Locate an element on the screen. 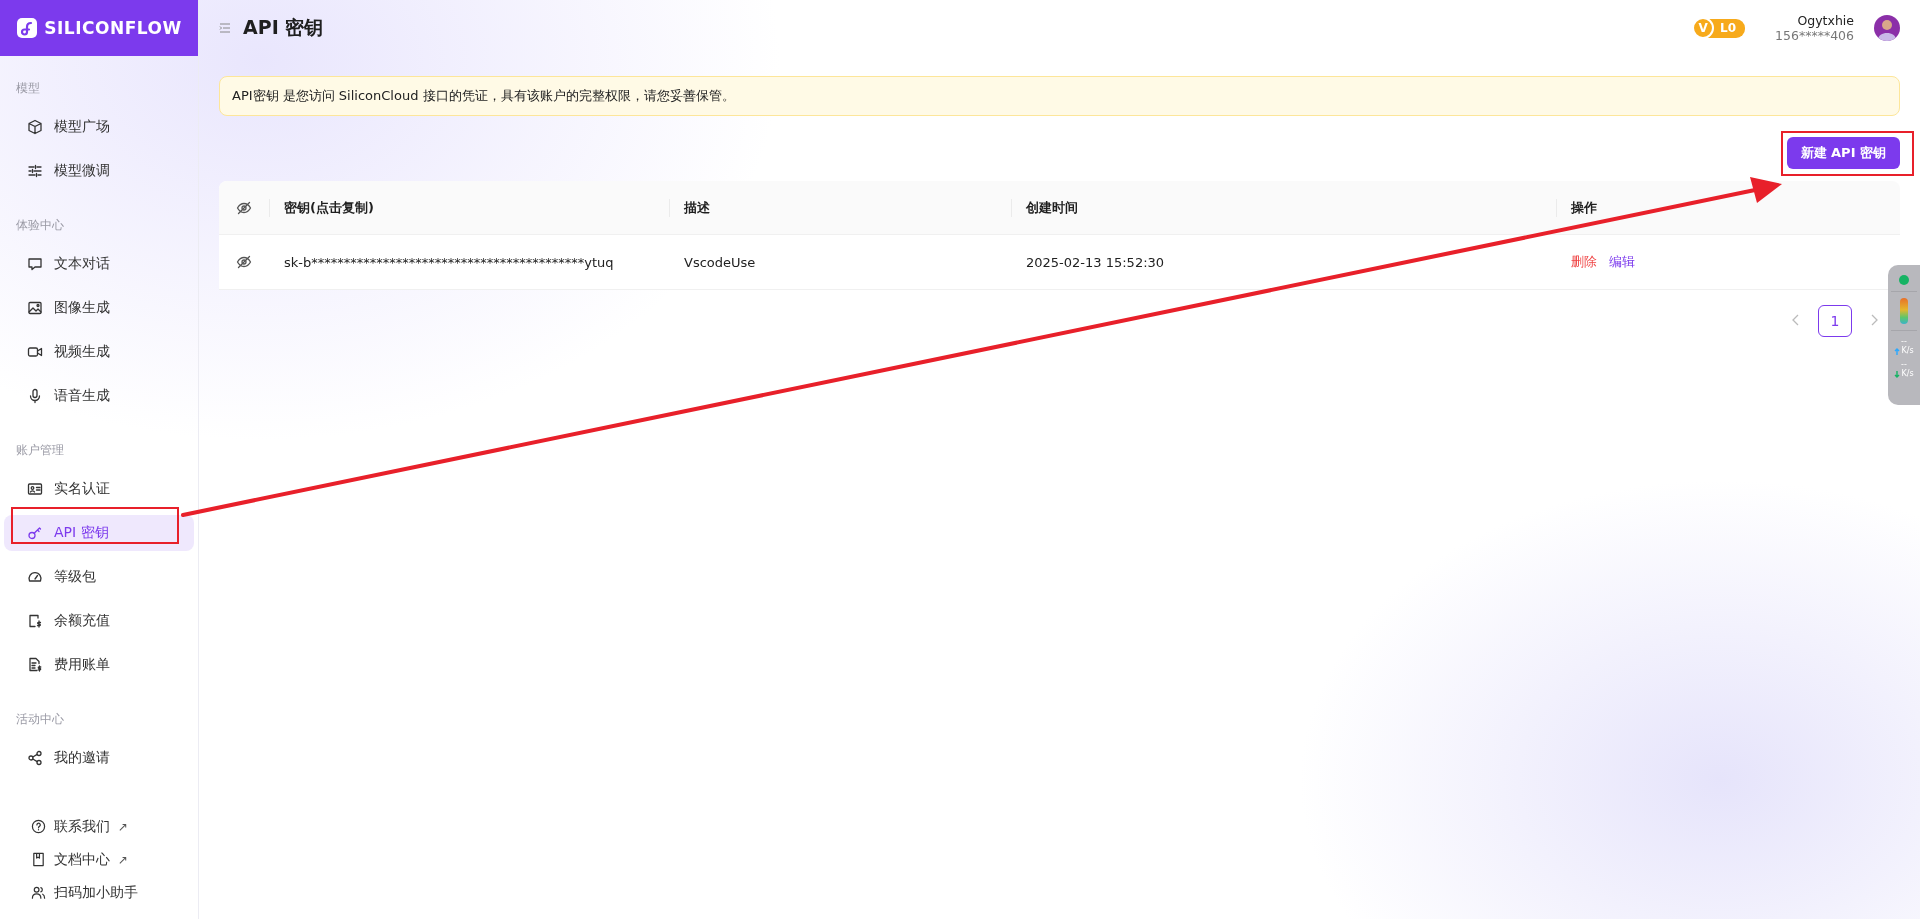 Image resolution: width=1920 pixels, height=919 pixels. delete-link: 删除 is located at coordinates (1584, 262).